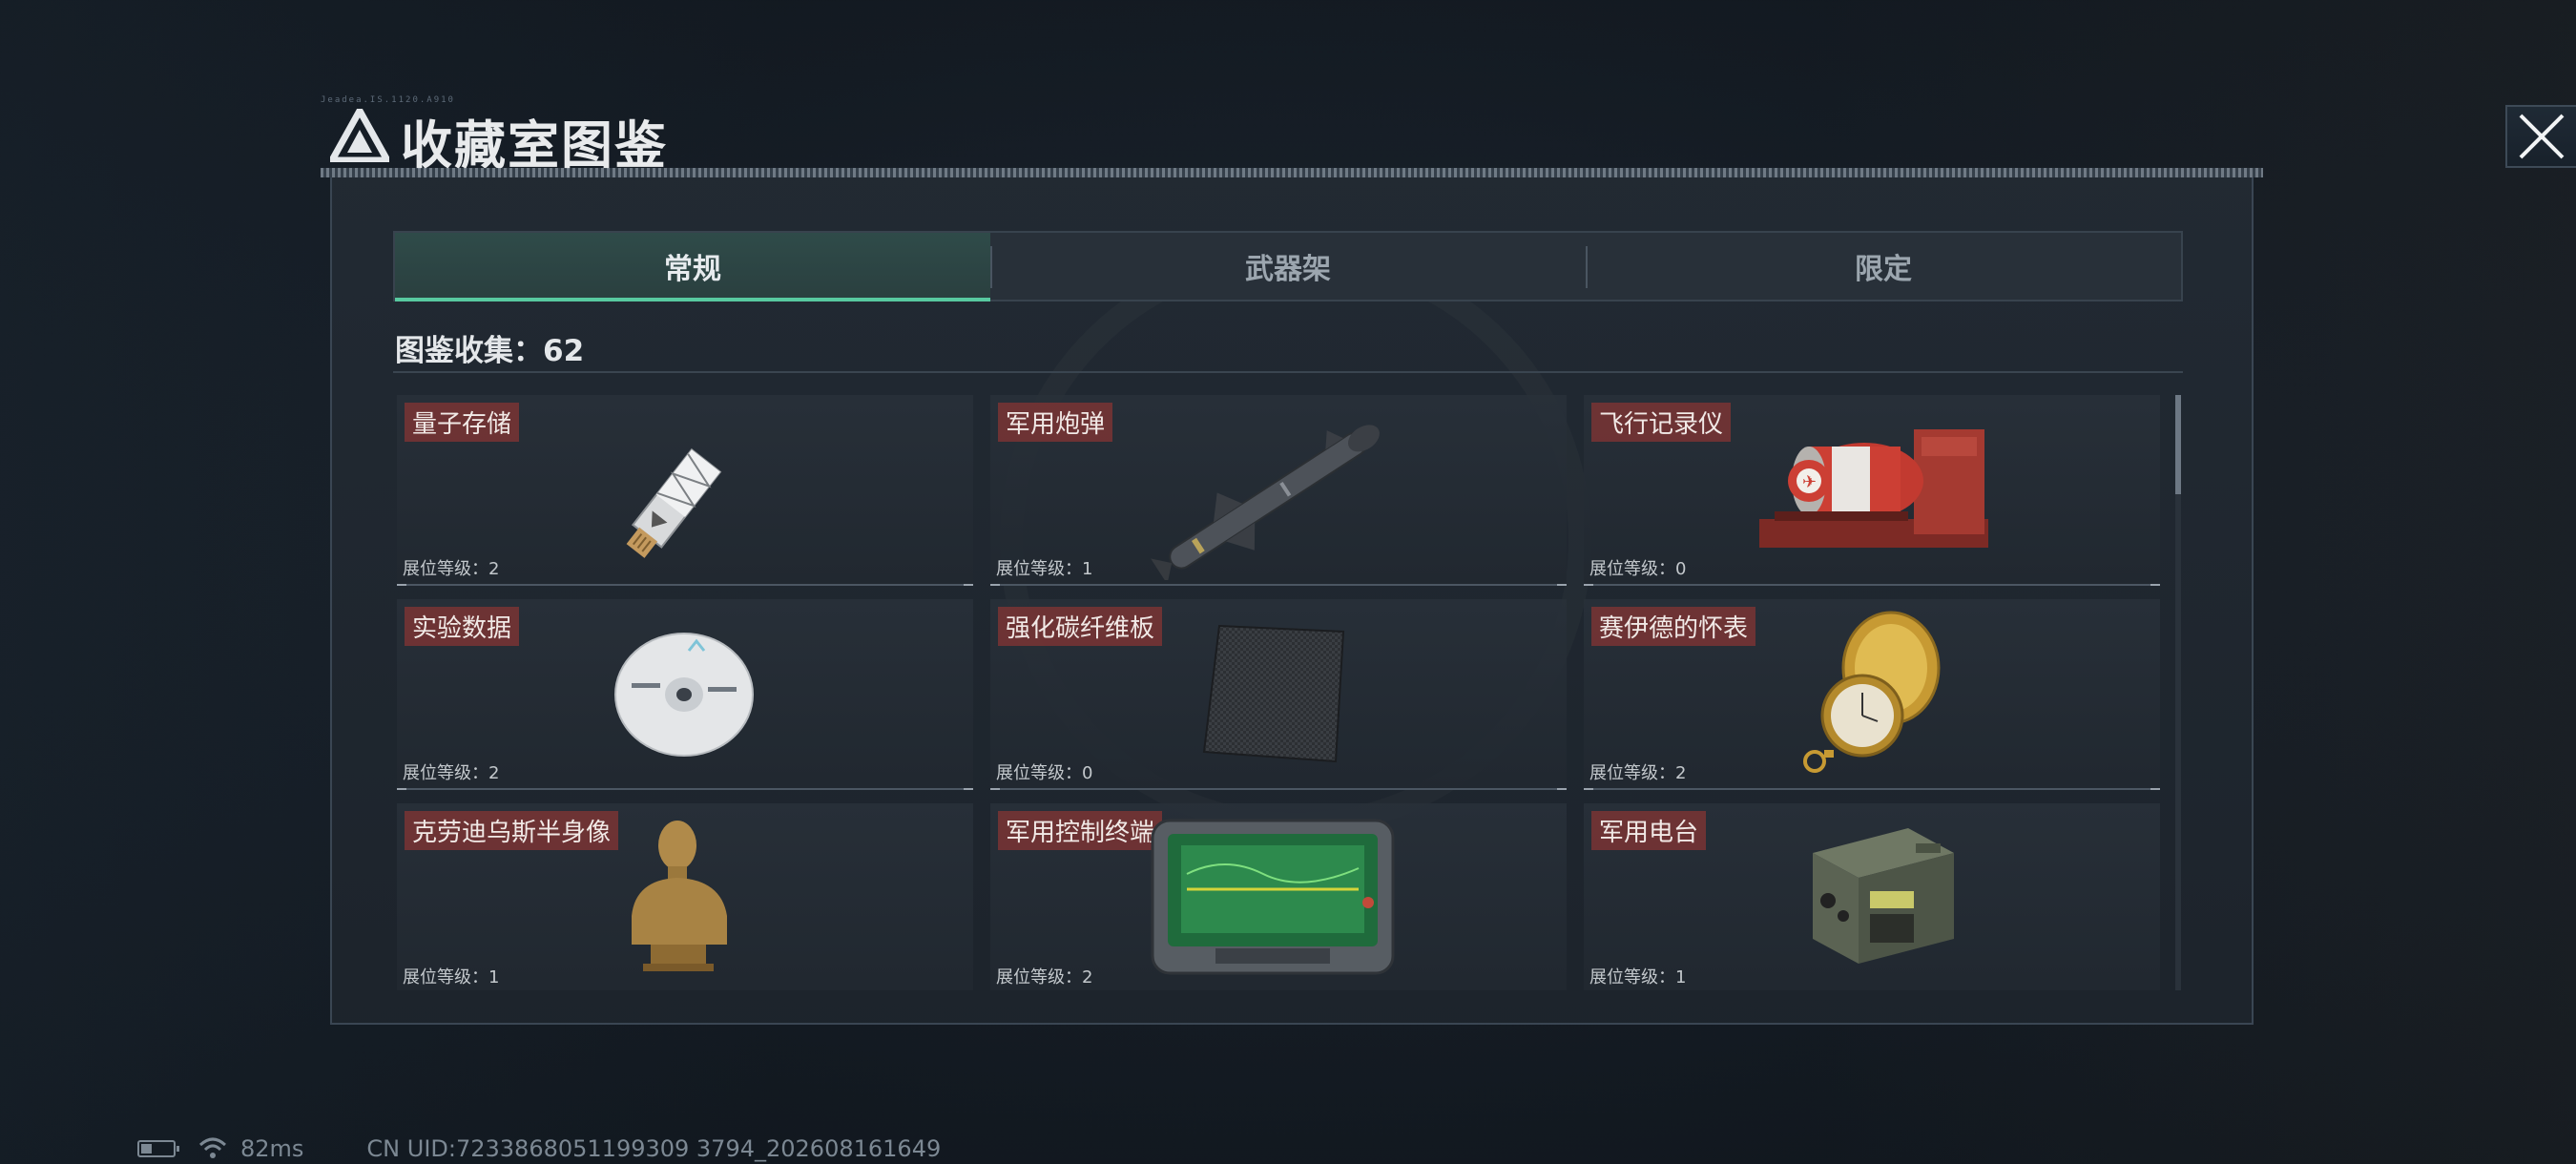 The height and width of the screenshot is (1164, 2576). Describe the element at coordinates (1661, 422) in the screenshot. I see `item-name: 飞行记录仪` at that location.